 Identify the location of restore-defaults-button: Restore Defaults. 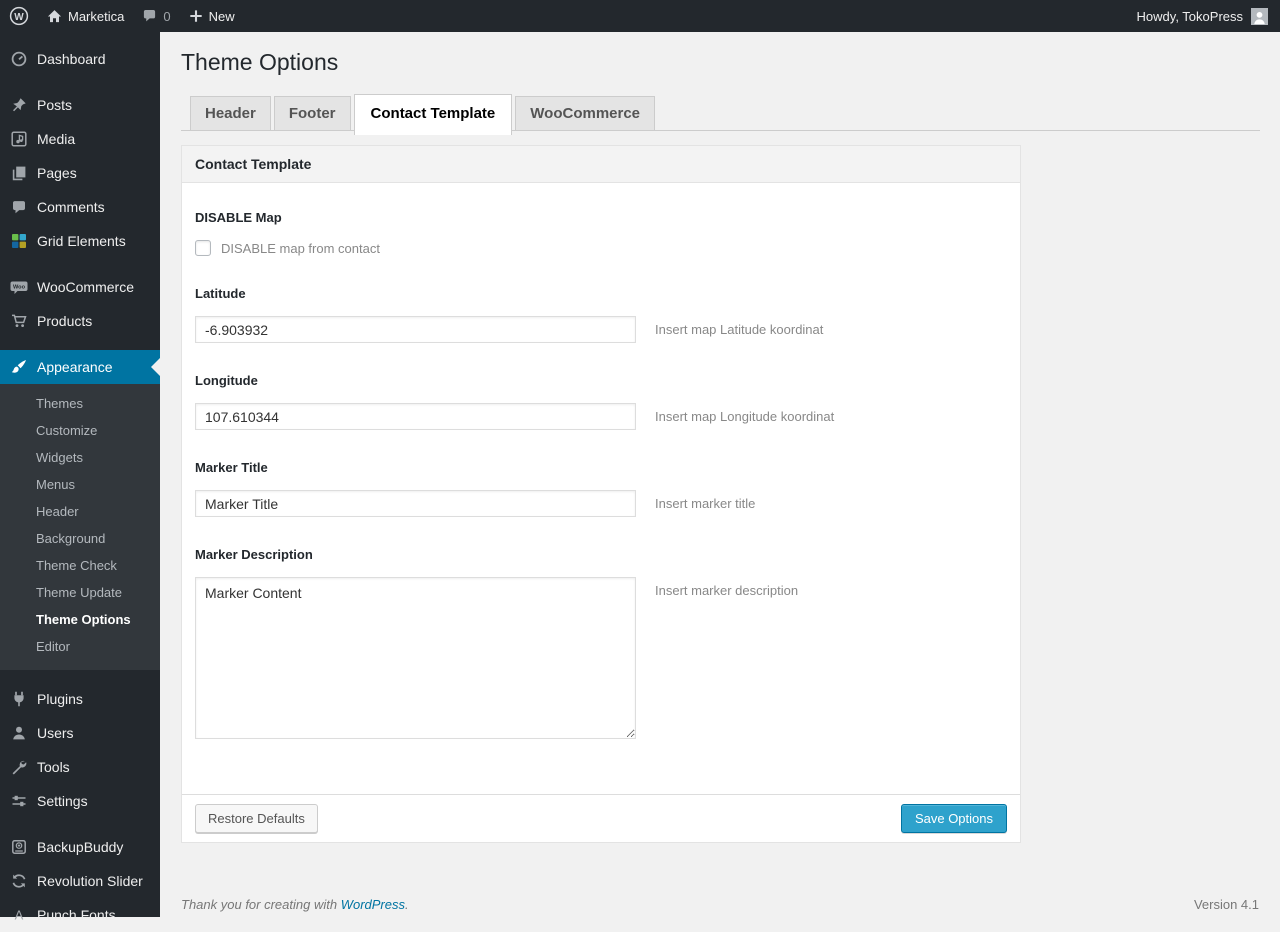
(256, 818).